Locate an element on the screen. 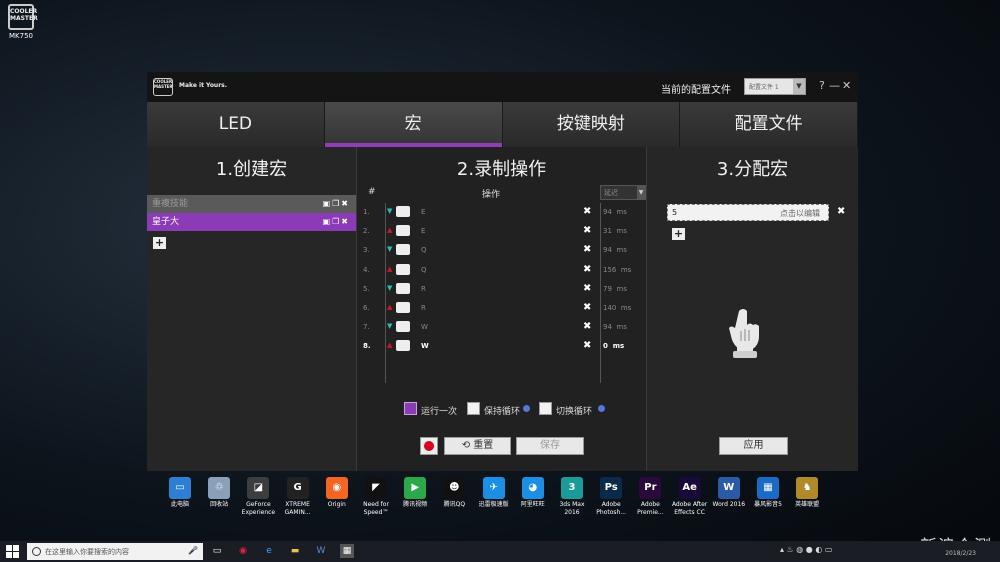  record-button is located at coordinates (429, 446).